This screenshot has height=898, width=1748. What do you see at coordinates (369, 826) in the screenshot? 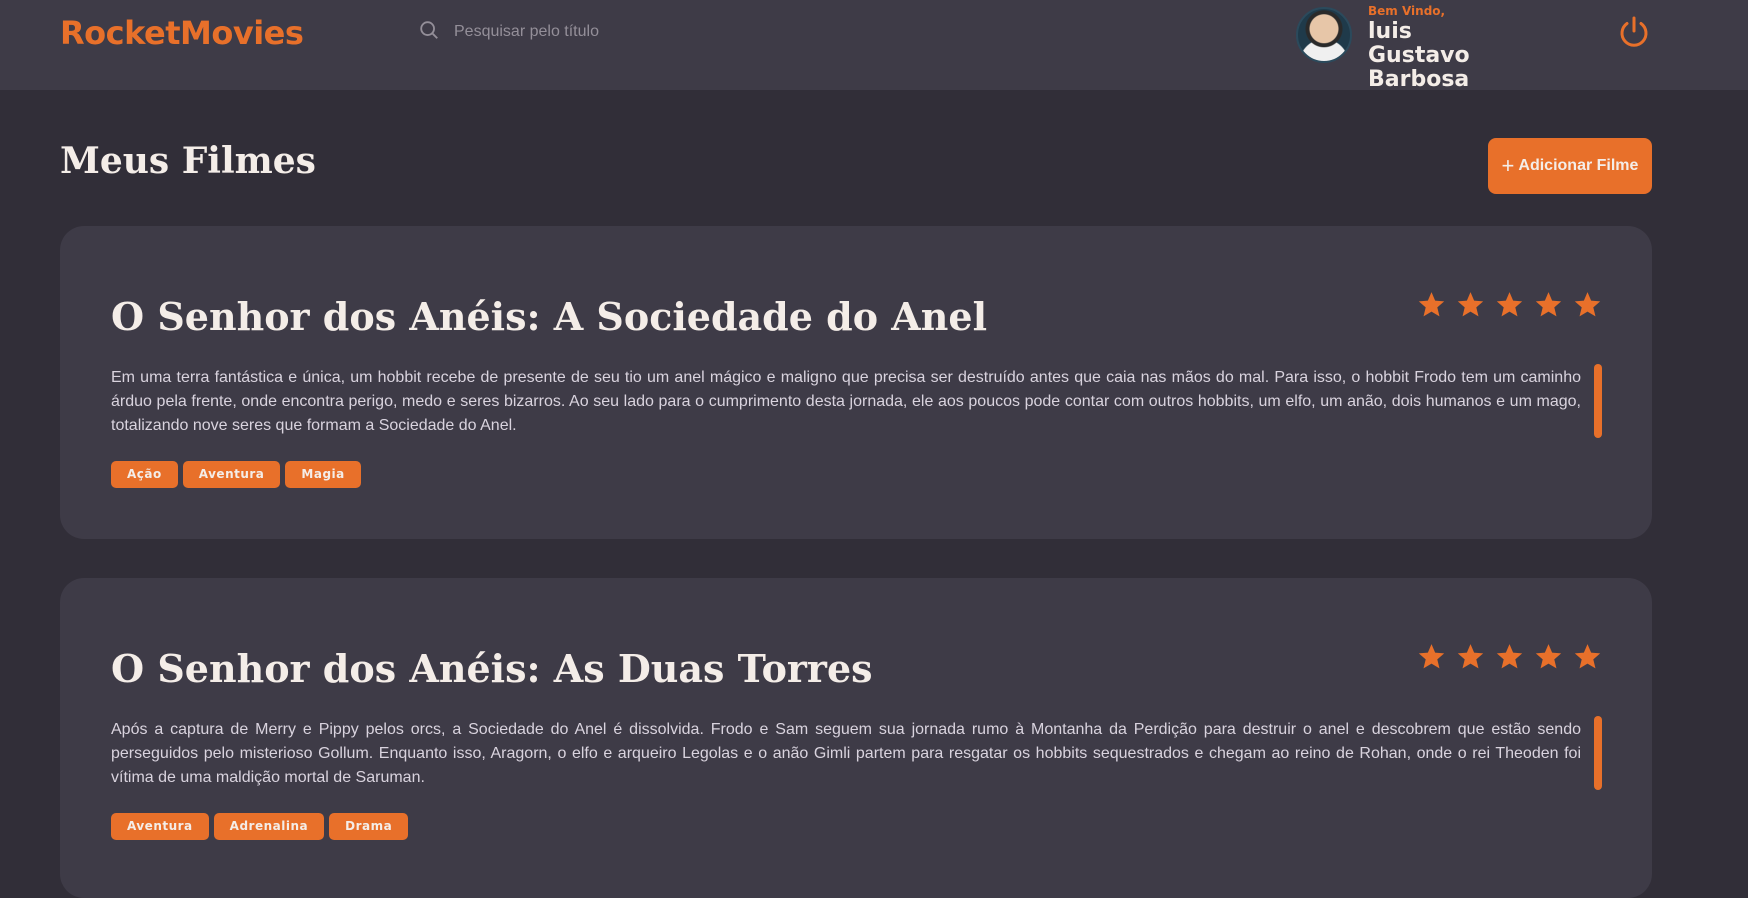
I see `tag: Drama` at bounding box center [369, 826].